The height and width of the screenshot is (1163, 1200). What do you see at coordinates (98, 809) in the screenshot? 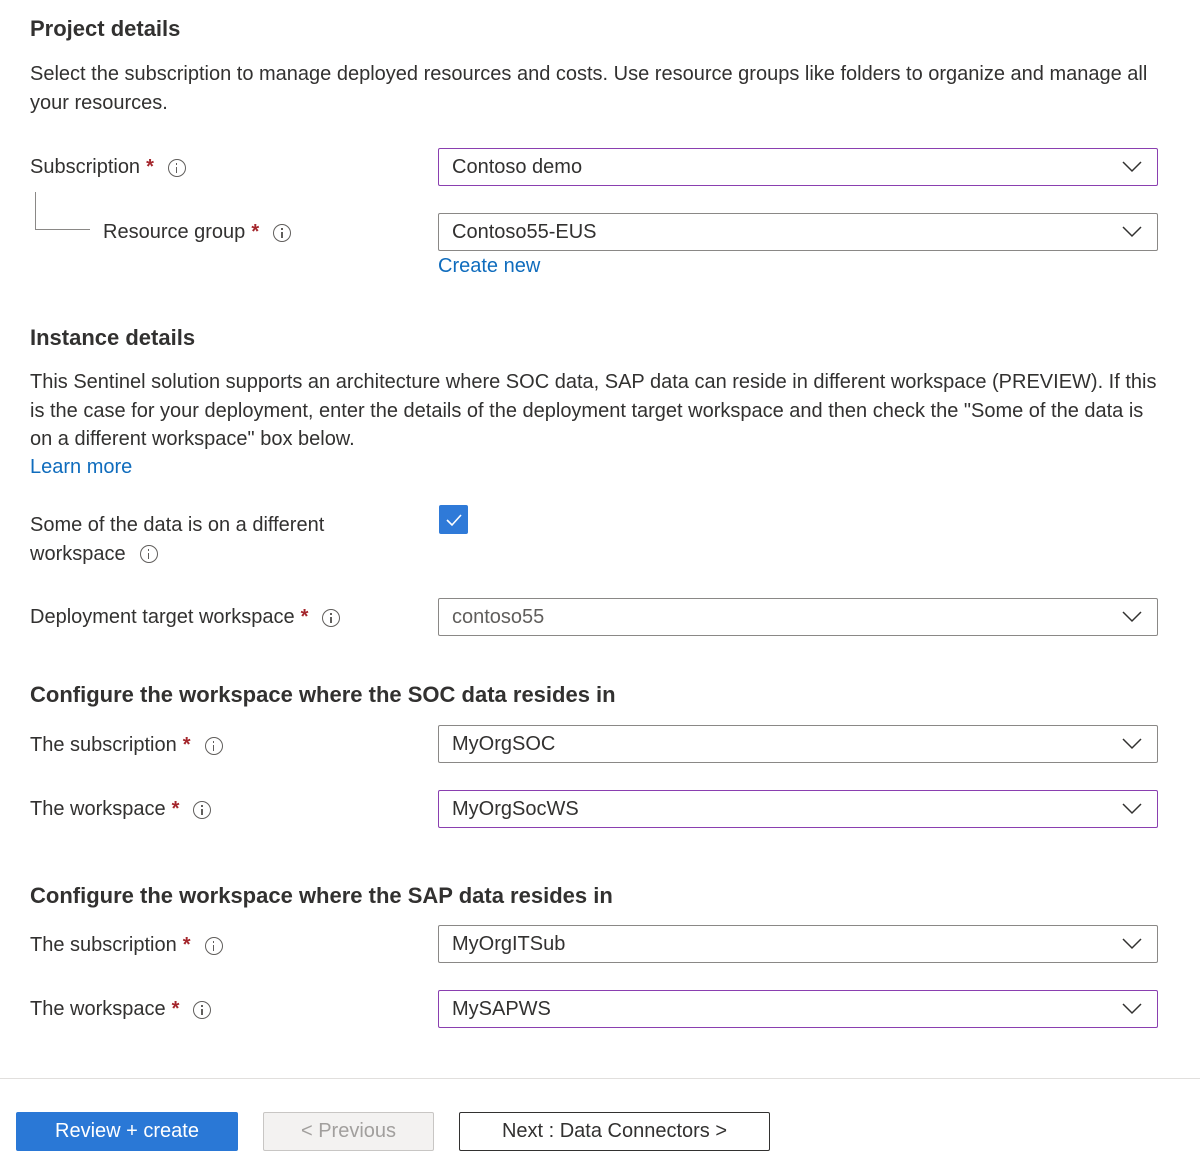
I see `soc-workspace-label-text: The workspace` at bounding box center [98, 809].